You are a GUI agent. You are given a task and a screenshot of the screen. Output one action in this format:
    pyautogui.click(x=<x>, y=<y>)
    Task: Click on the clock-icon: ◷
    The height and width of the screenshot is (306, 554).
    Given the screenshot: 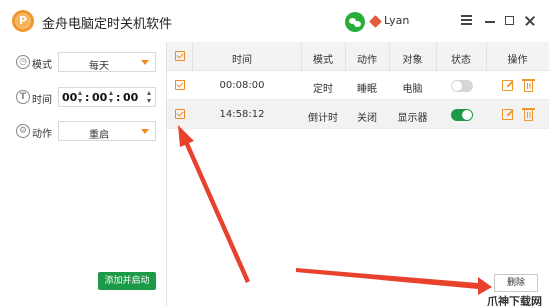 What is the action you would take?
    pyautogui.click(x=23, y=62)
    